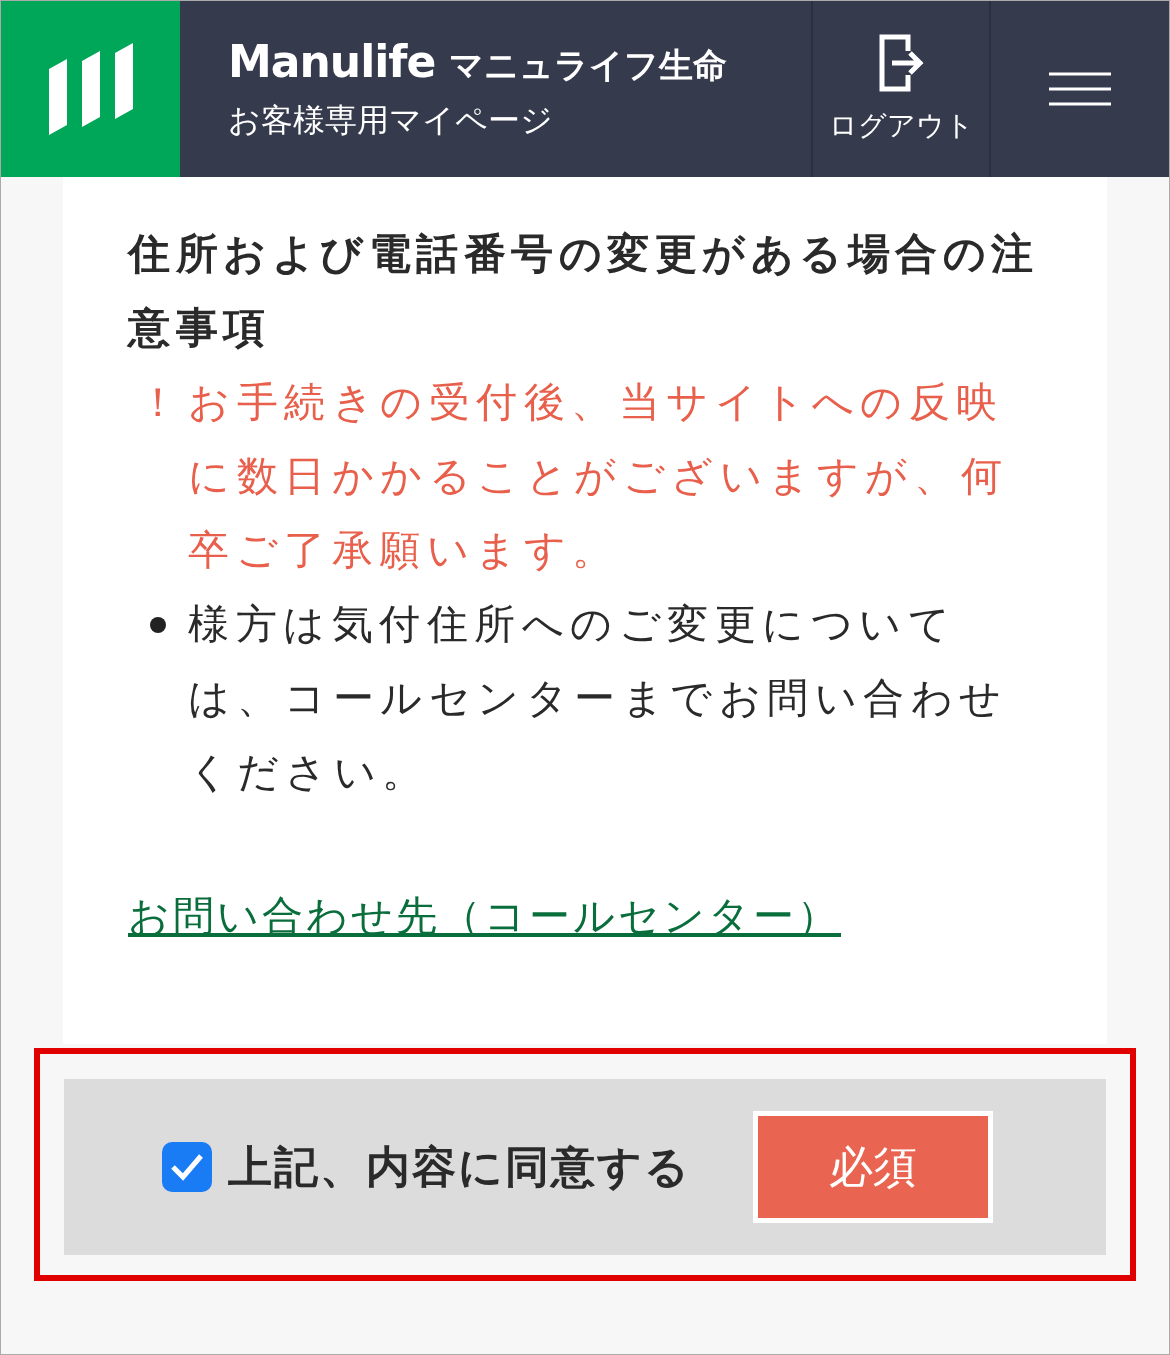 The height and width of the screenshot is (1355, 1170). Describe the element at coordinates (332, 61) in the screenshot. I see `brand-name: Manulife` at that location.